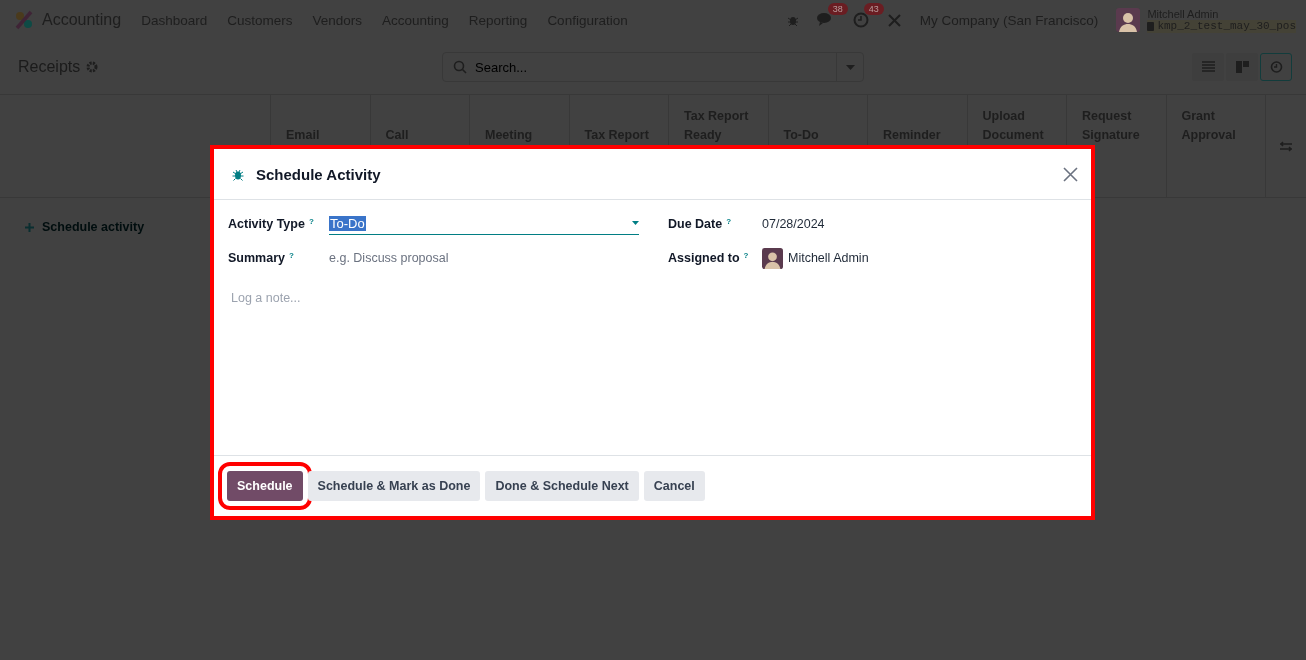  Describe the element at coordinates (562, 486) in the screenshot. I see `dialog-button: Done & Schedule Next` at that location.